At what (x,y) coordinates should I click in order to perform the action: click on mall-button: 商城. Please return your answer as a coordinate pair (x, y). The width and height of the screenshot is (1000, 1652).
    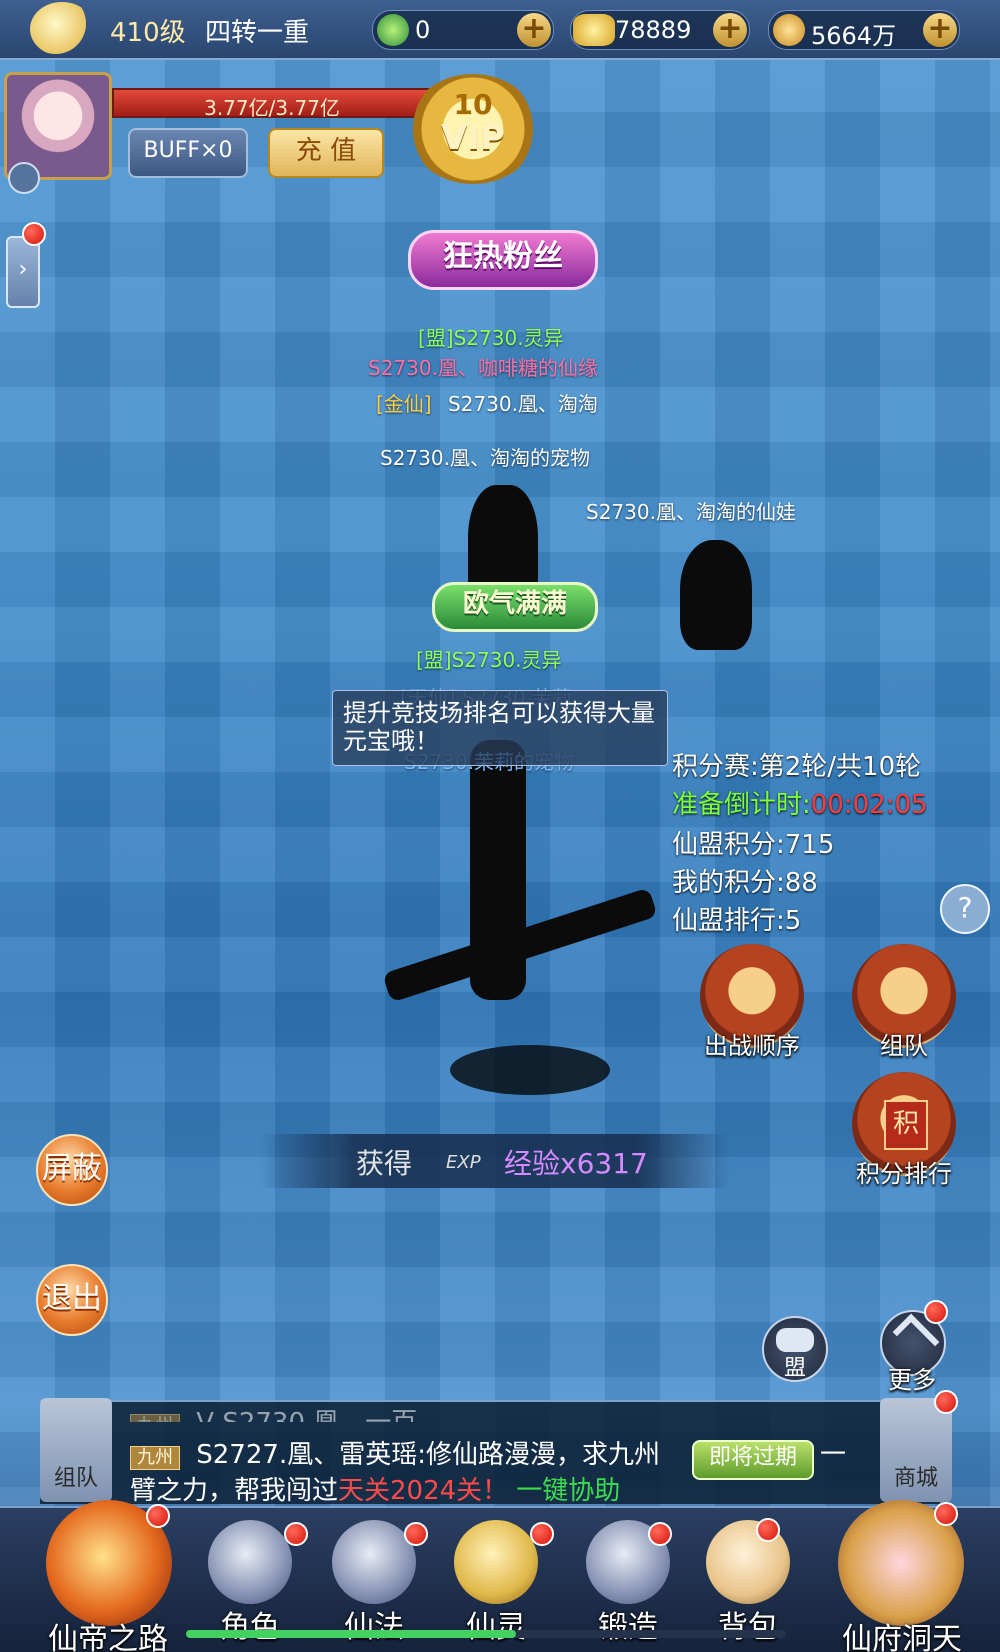
    Looking at the image, I should click on (916, 1450).